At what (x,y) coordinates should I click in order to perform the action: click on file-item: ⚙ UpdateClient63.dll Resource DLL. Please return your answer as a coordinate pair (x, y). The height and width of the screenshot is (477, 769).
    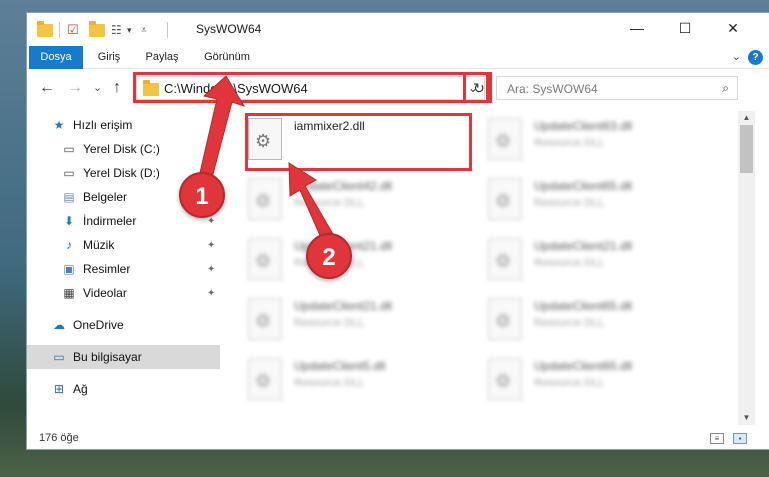
    Looking at the image, I should click on (598, 141).